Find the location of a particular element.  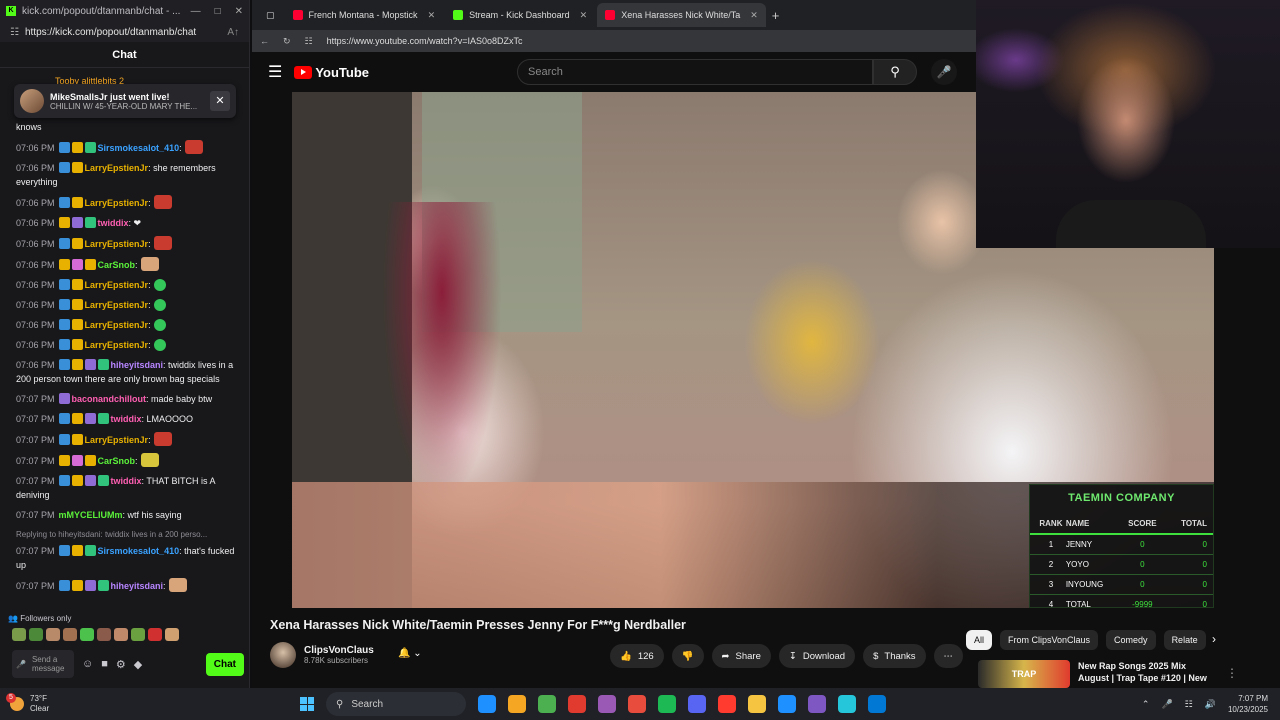

search-button: ⚲ is located at coordinates (895, 72).